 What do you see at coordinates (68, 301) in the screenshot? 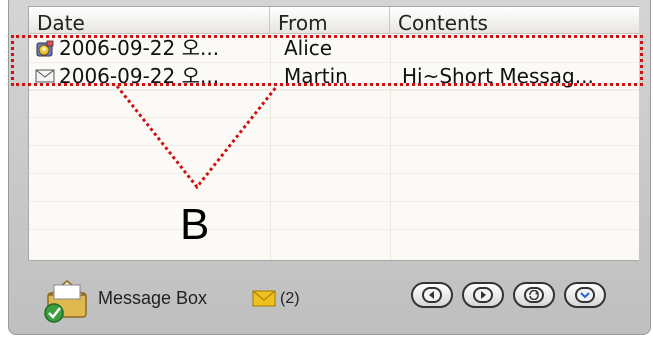
I see `message-box-icon` at bounding box center [68, 301].